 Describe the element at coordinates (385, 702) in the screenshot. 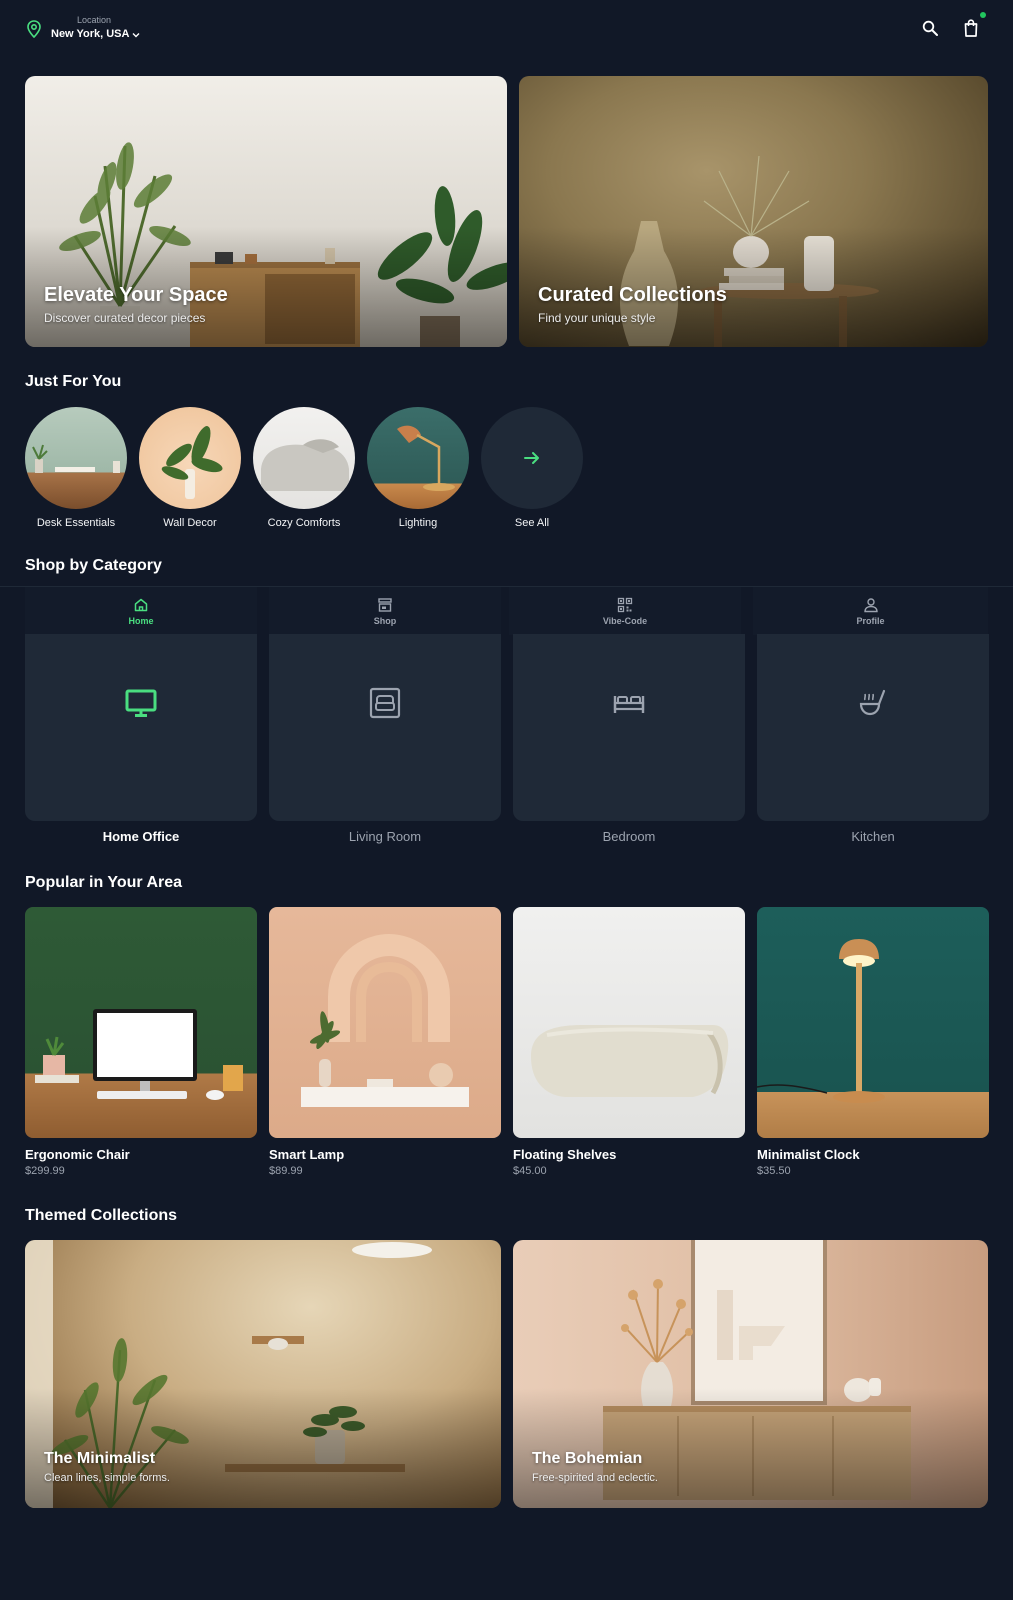

I see `sofa-icon` at that location.